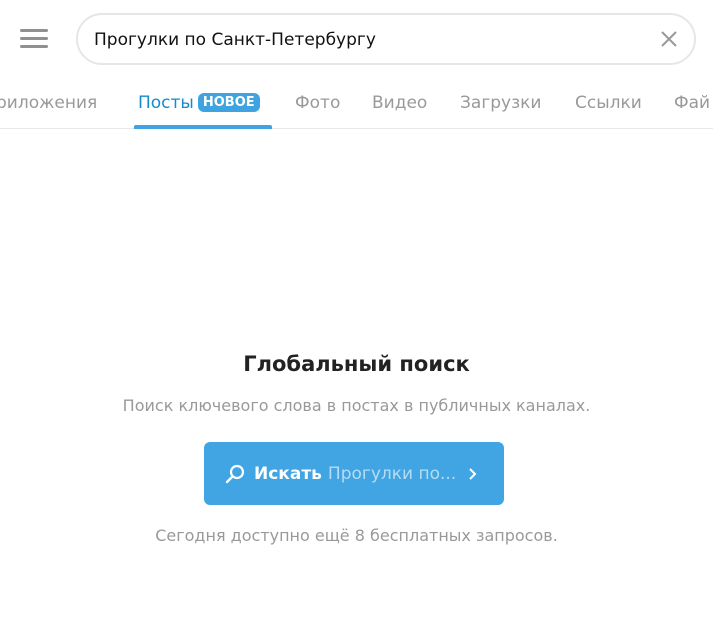 The image size is (713, 636). What do you see at coordinates (356, 364) in the screenshot?
I see `empty-title: Глобальный поиск` at bounding box center [356, 364].